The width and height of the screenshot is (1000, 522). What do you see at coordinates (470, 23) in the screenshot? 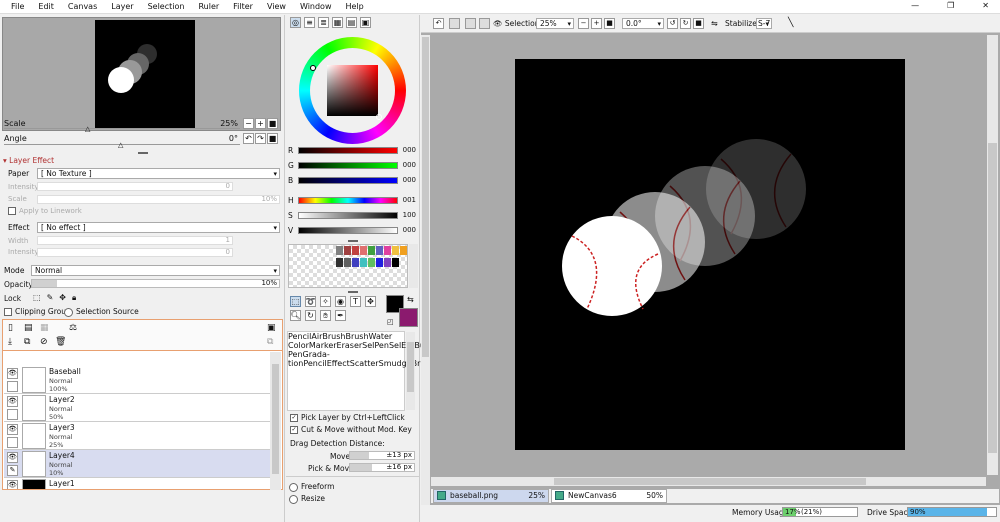
I see `deselect-icon` at bounding box center [470, 23].